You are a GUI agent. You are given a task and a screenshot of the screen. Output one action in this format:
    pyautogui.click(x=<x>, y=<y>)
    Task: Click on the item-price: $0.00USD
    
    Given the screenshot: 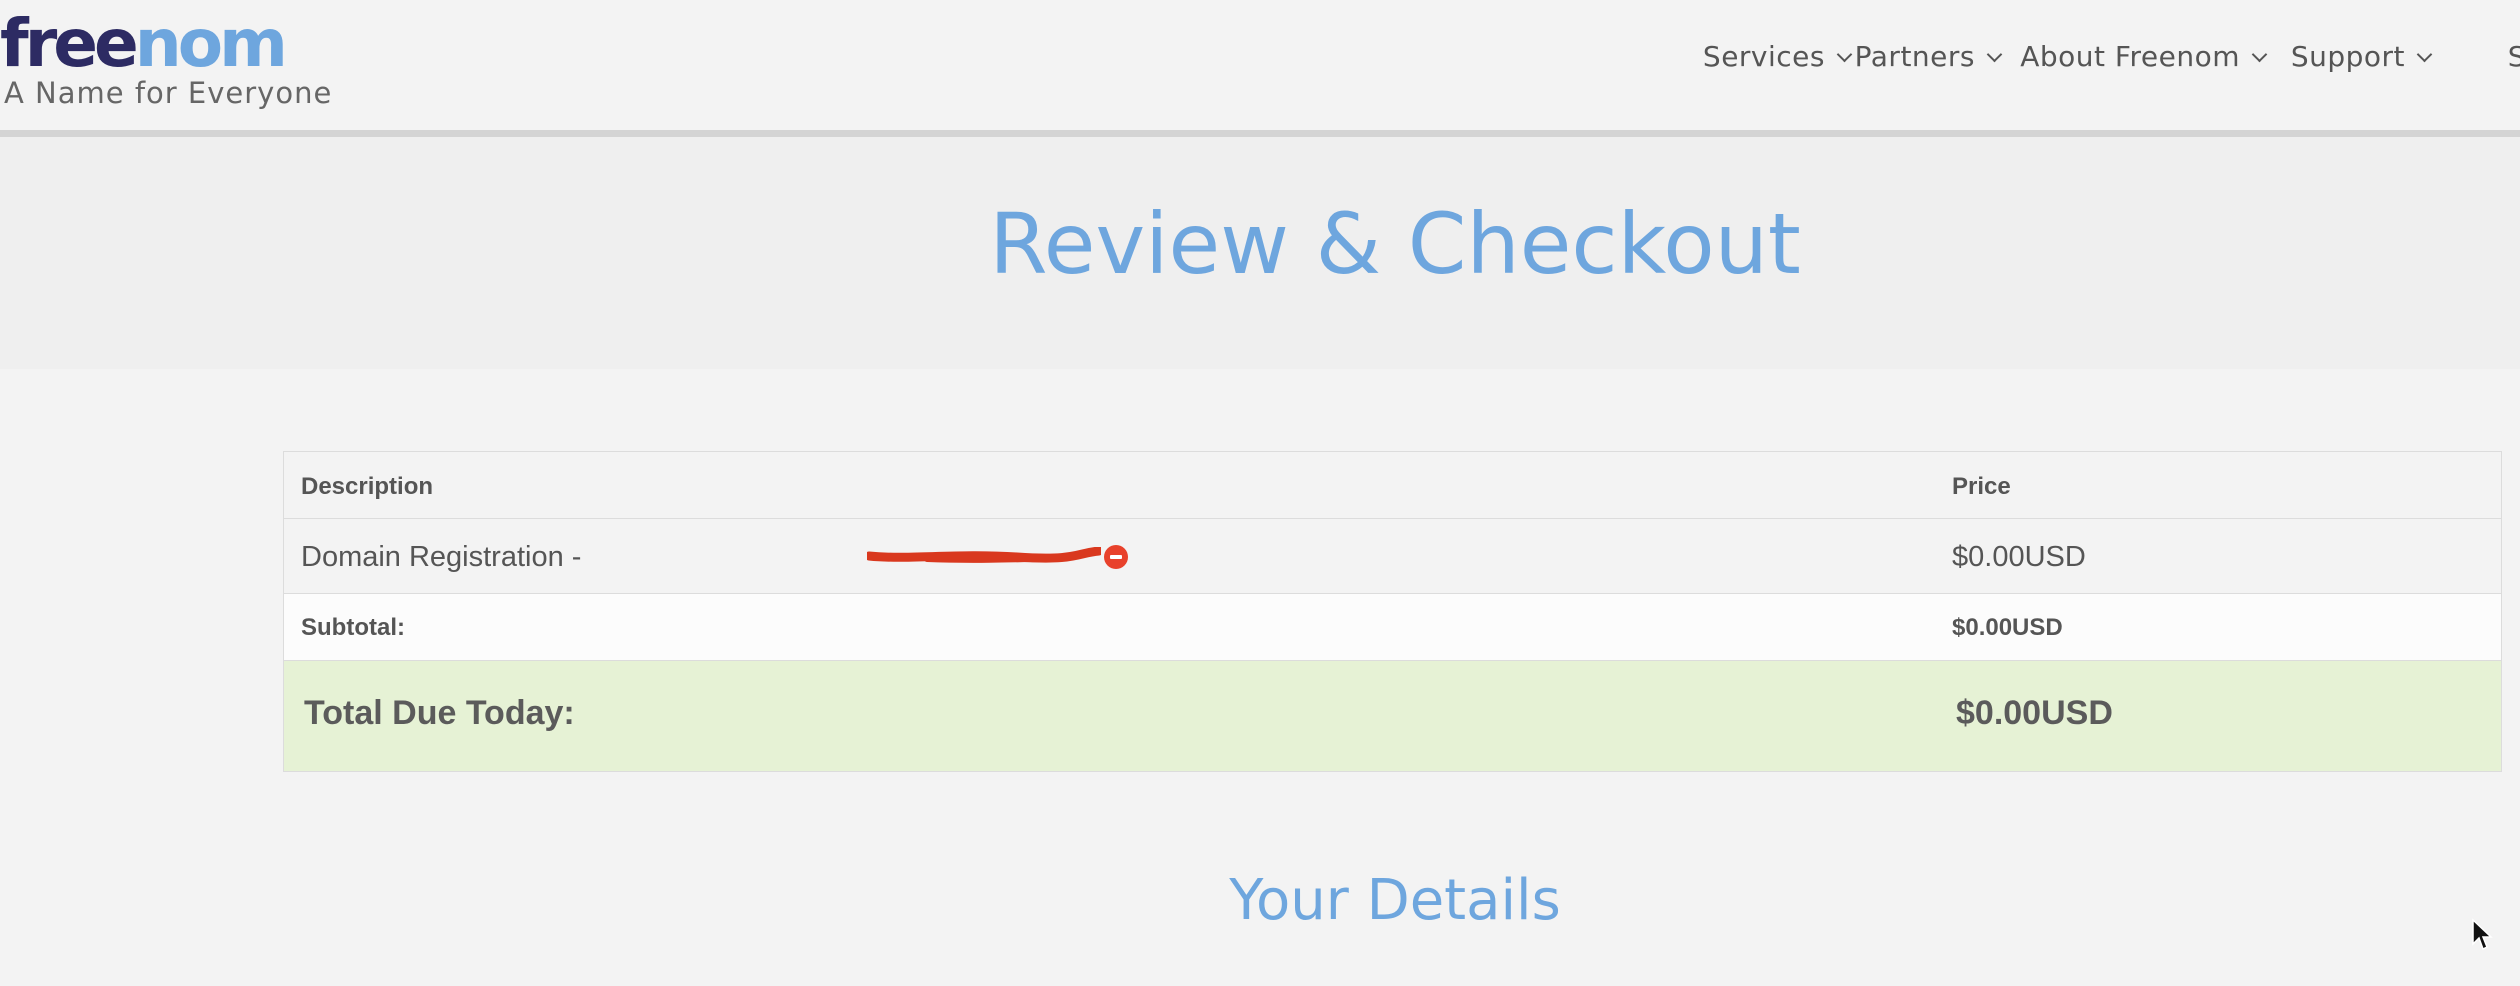 What is the action you would take?
    pyautogui.click(x=2019, y=557)
    